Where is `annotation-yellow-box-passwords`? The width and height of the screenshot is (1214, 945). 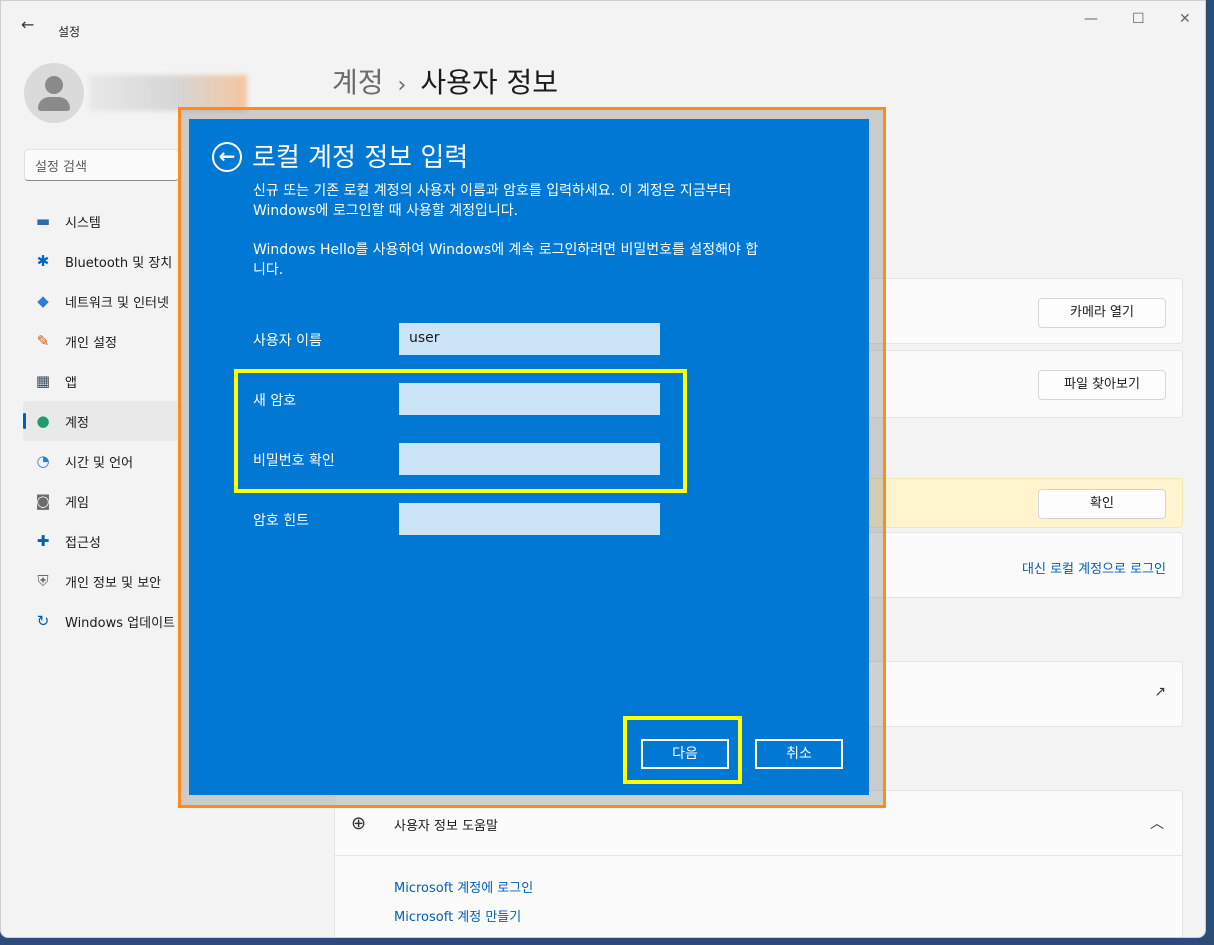 annotation-yellow-box-passwords is located at coordinates (460, 431).